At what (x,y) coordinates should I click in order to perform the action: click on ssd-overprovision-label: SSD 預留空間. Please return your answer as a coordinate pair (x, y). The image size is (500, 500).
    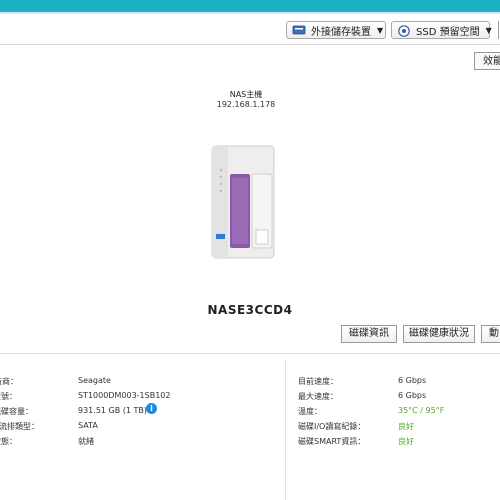
    Looking at the image, I should click on (448, 32).